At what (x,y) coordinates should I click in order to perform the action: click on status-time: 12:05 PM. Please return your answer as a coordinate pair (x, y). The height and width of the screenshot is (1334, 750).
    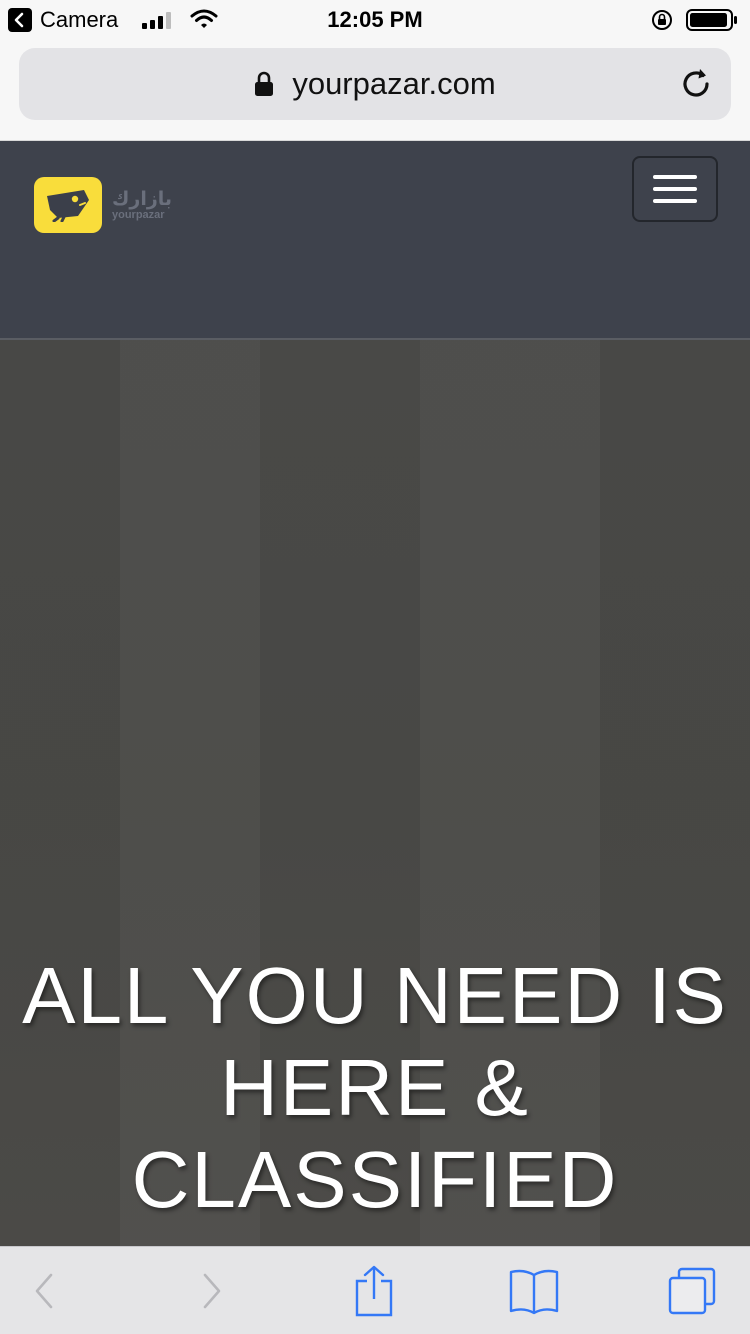
    Looking at the image, I should click on (375, 19).